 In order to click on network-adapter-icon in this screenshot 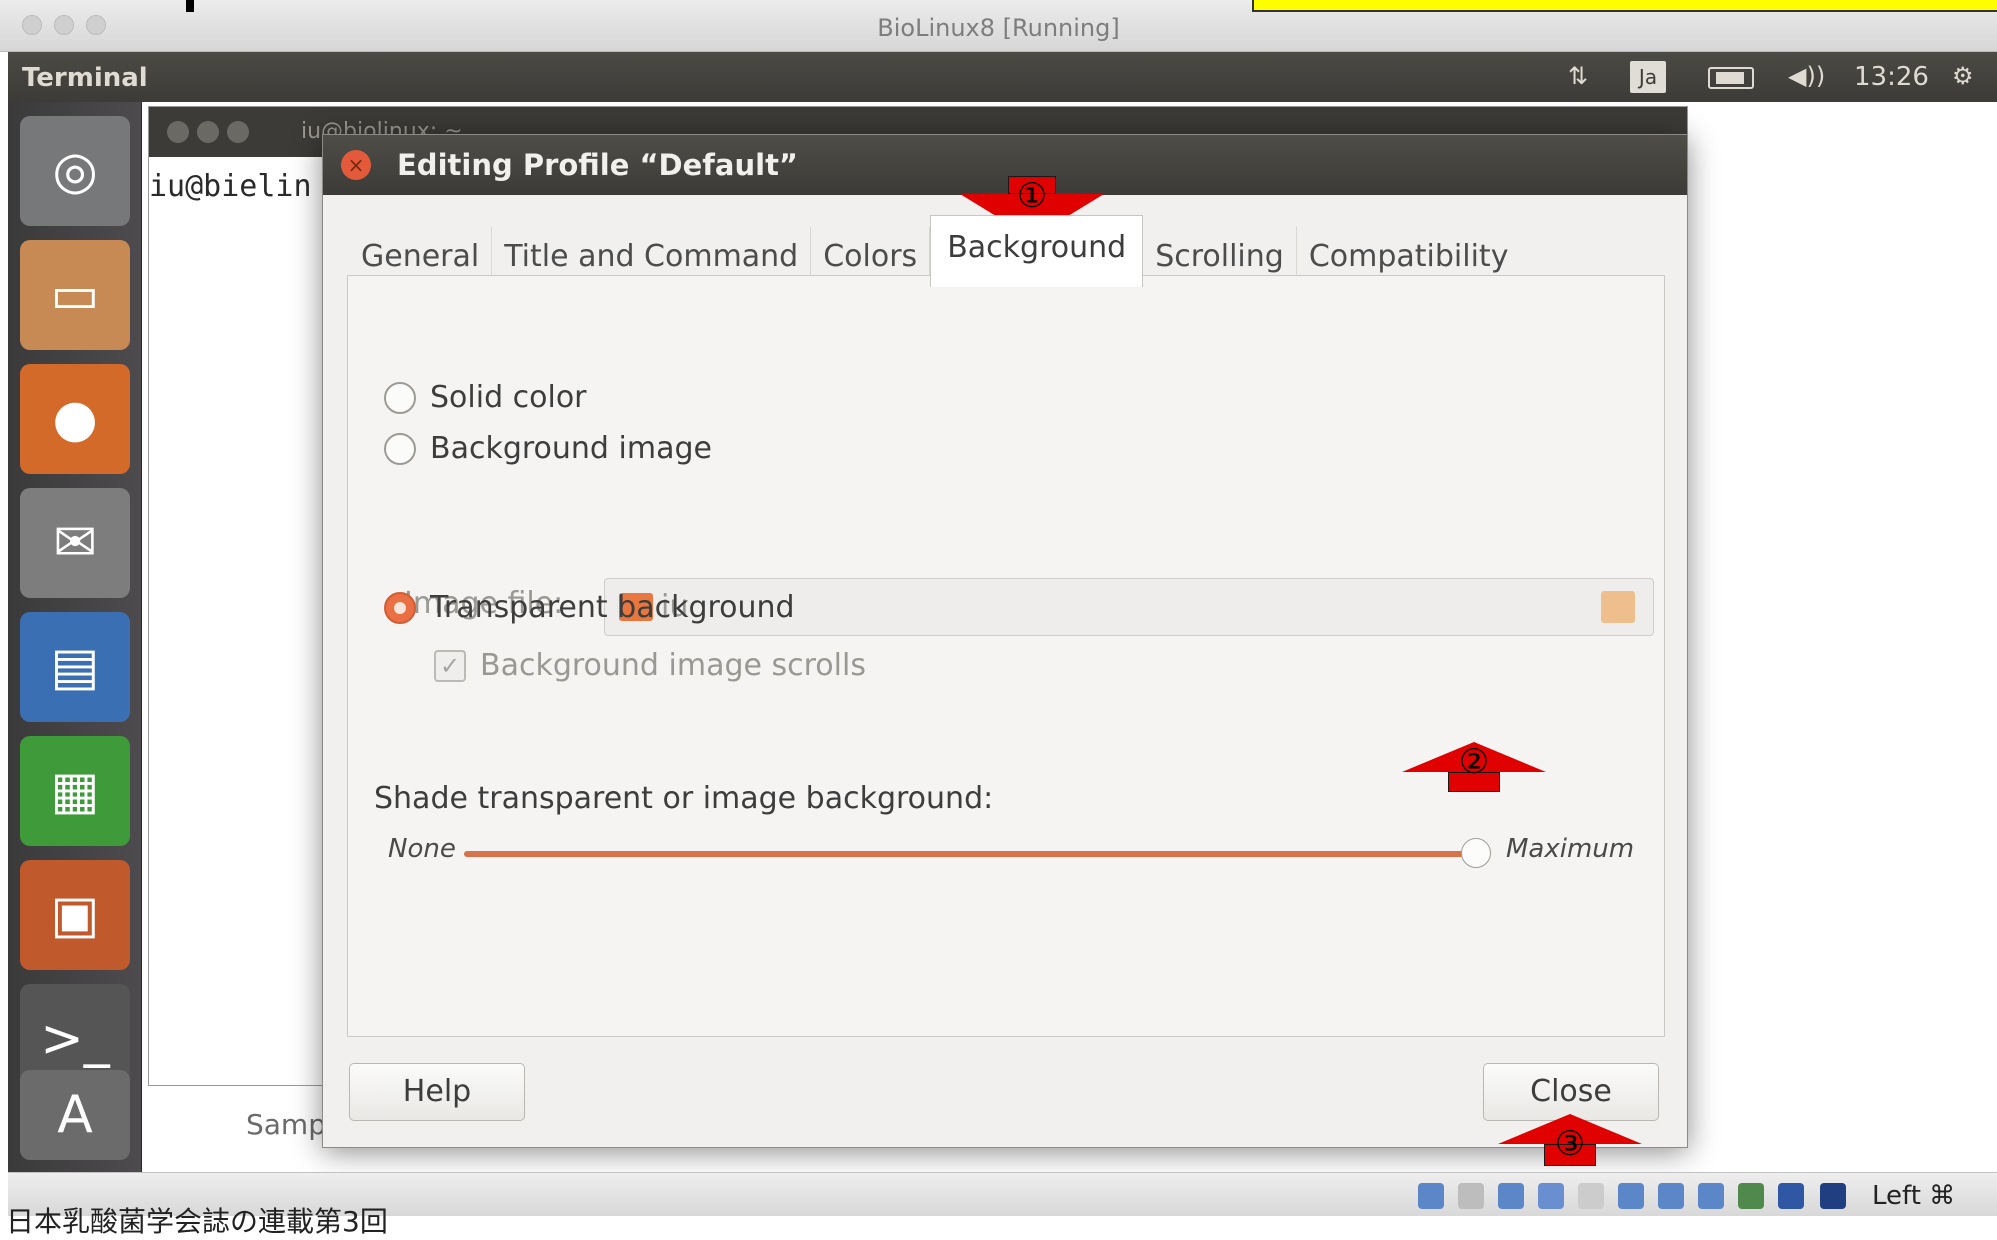, I will do `click(1551, 1196)`.